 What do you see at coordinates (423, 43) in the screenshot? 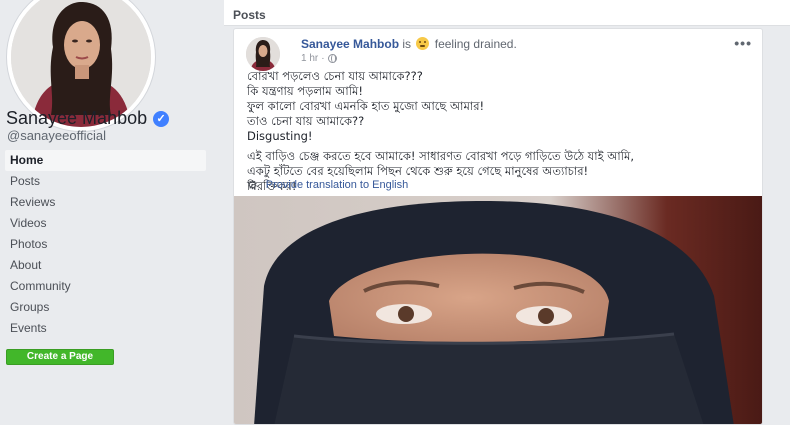
I see `drained-emoji-icon` at bounding box center [423, 43].